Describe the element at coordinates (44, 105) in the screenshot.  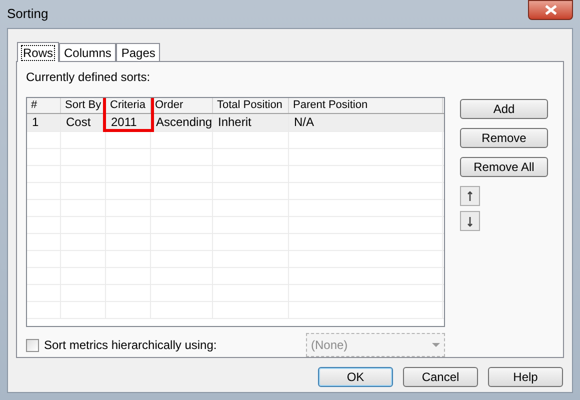
I see `column-header: #` at that location.